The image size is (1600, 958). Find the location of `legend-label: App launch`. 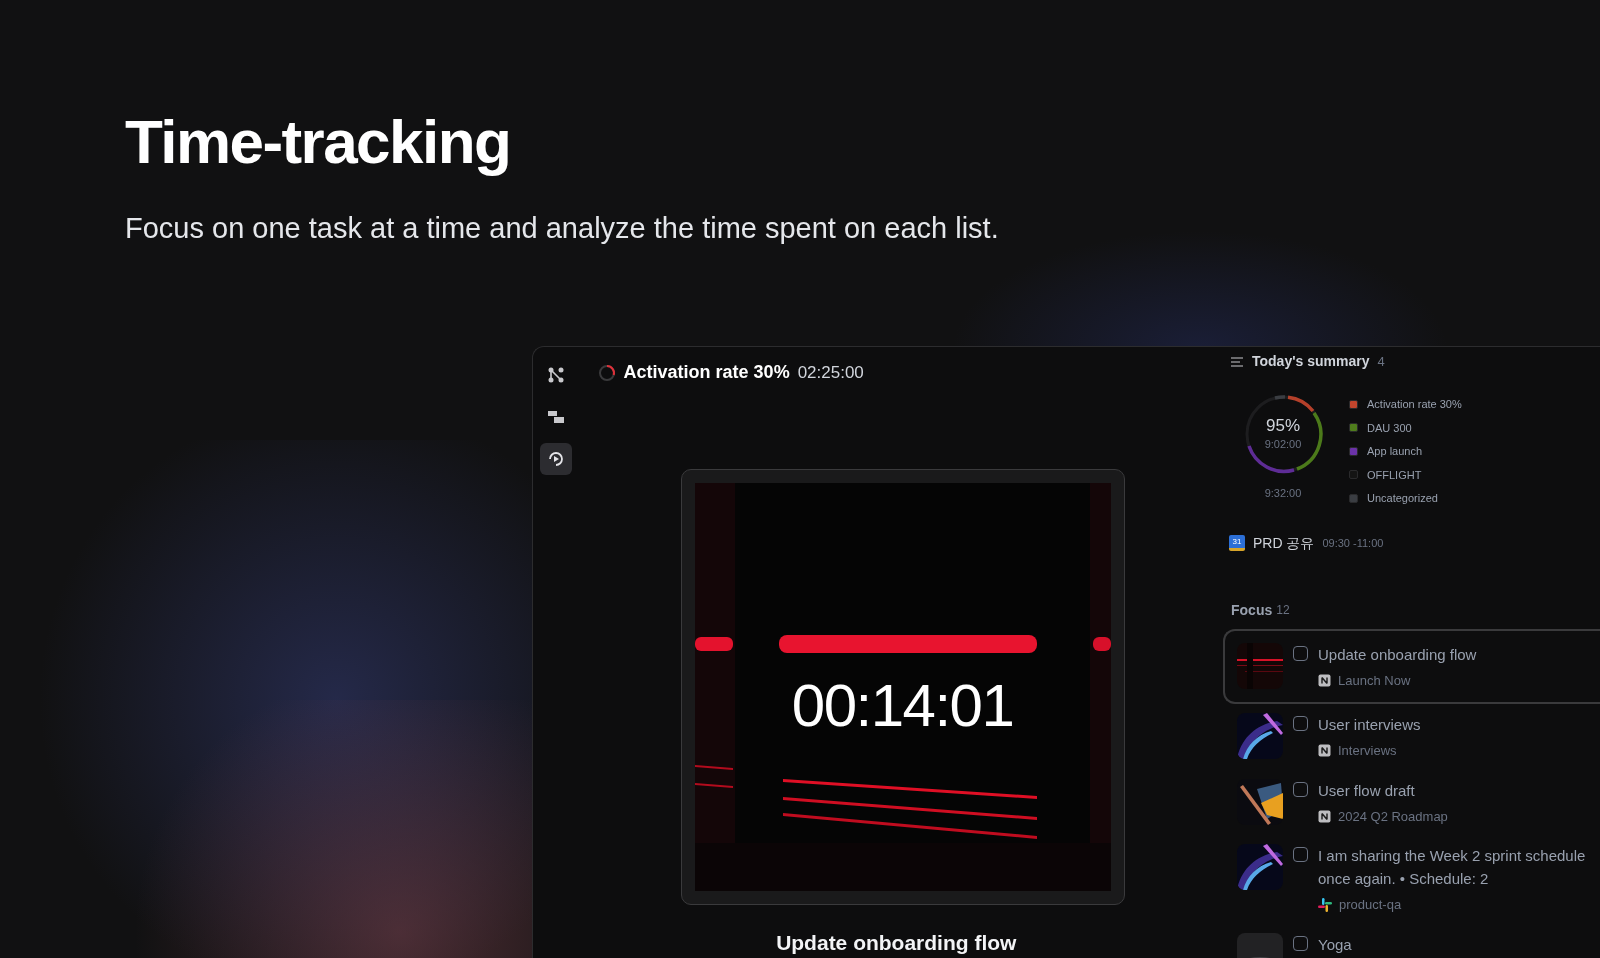

legend-label: App launch is located at coordinates (1395, 451).